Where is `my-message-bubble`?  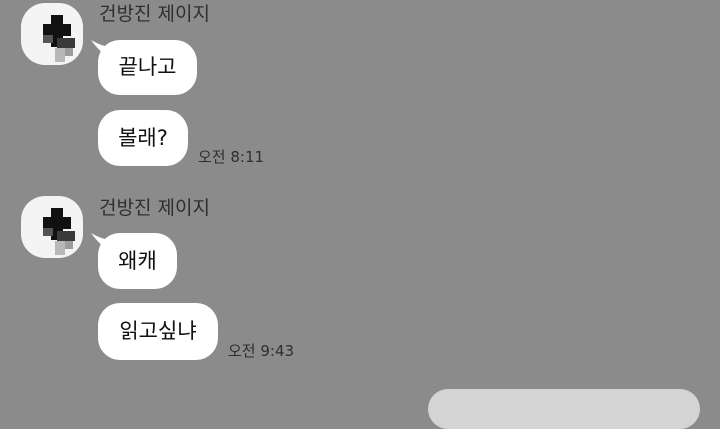 my-message-bubble is located at coordinates (564, 409).